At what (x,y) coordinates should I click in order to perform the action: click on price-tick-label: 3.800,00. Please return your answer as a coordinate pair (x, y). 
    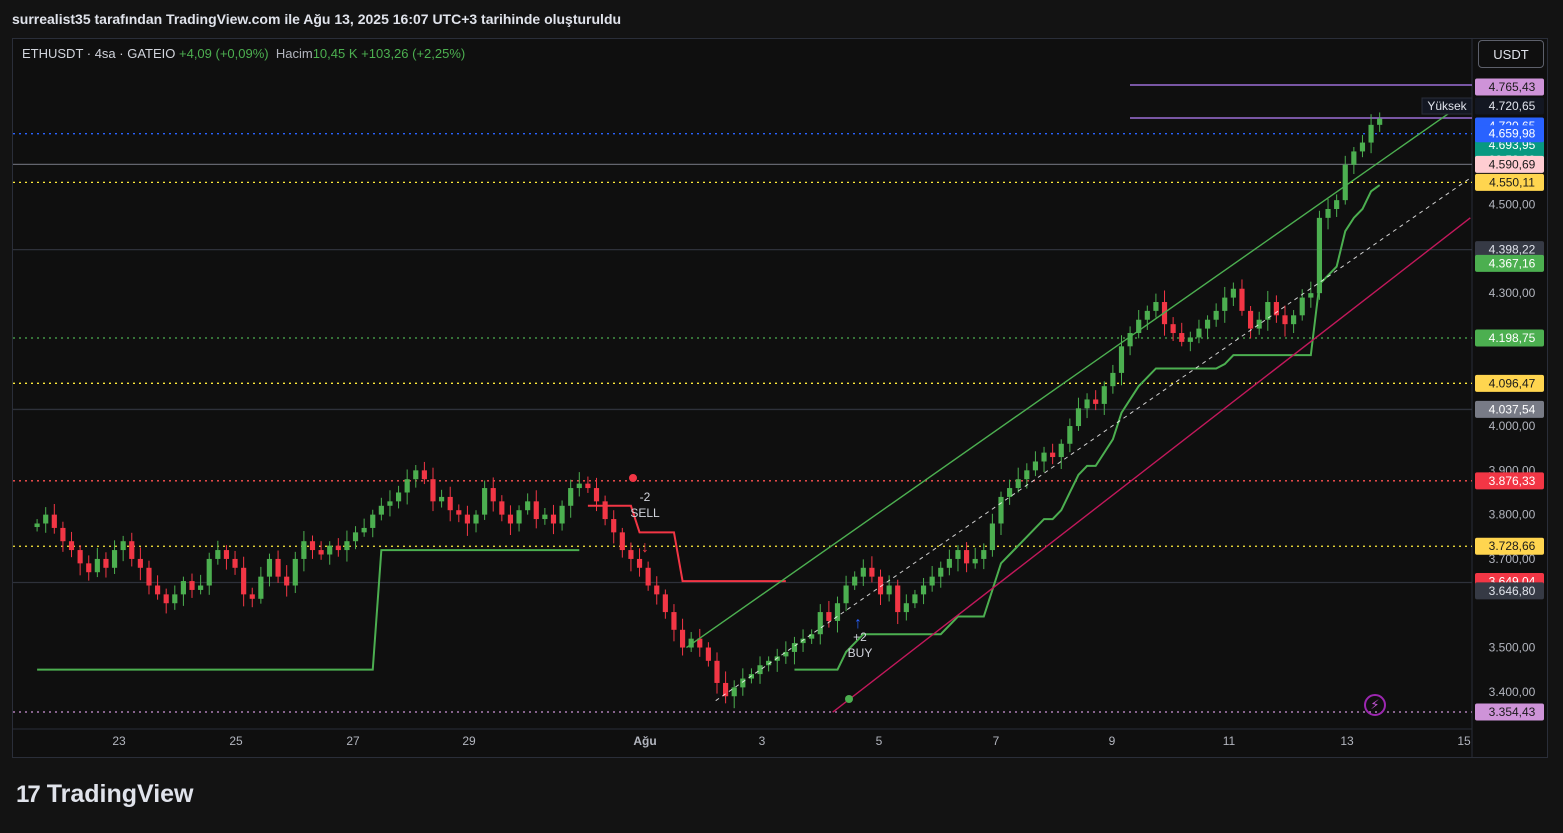
    Looking at the image, I should click on (1512, 515).